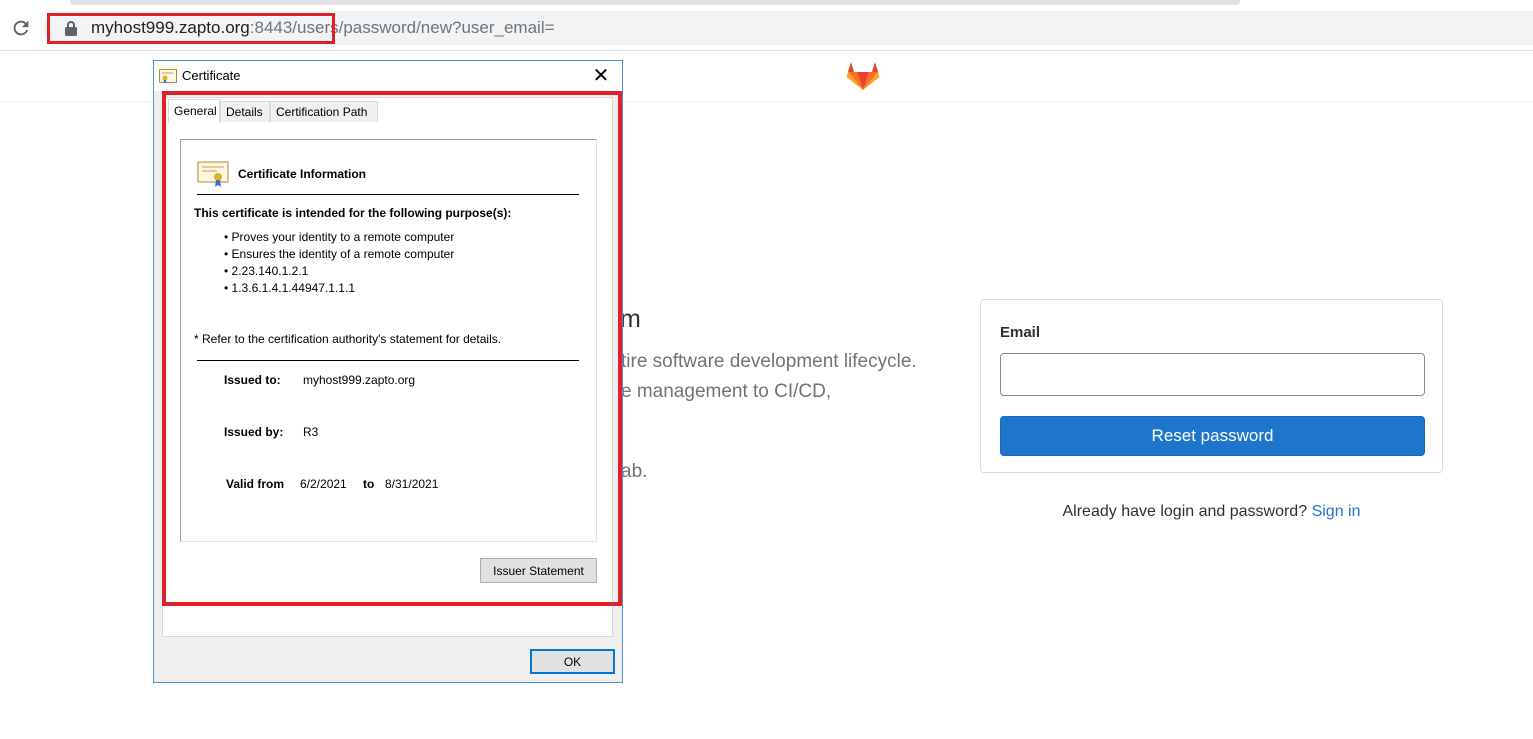 The width and height of the screenshot is (1533, 739). Describe the element at coordinates (601, 76) in the screenshot. I see `close-icon: ✕` at that location.